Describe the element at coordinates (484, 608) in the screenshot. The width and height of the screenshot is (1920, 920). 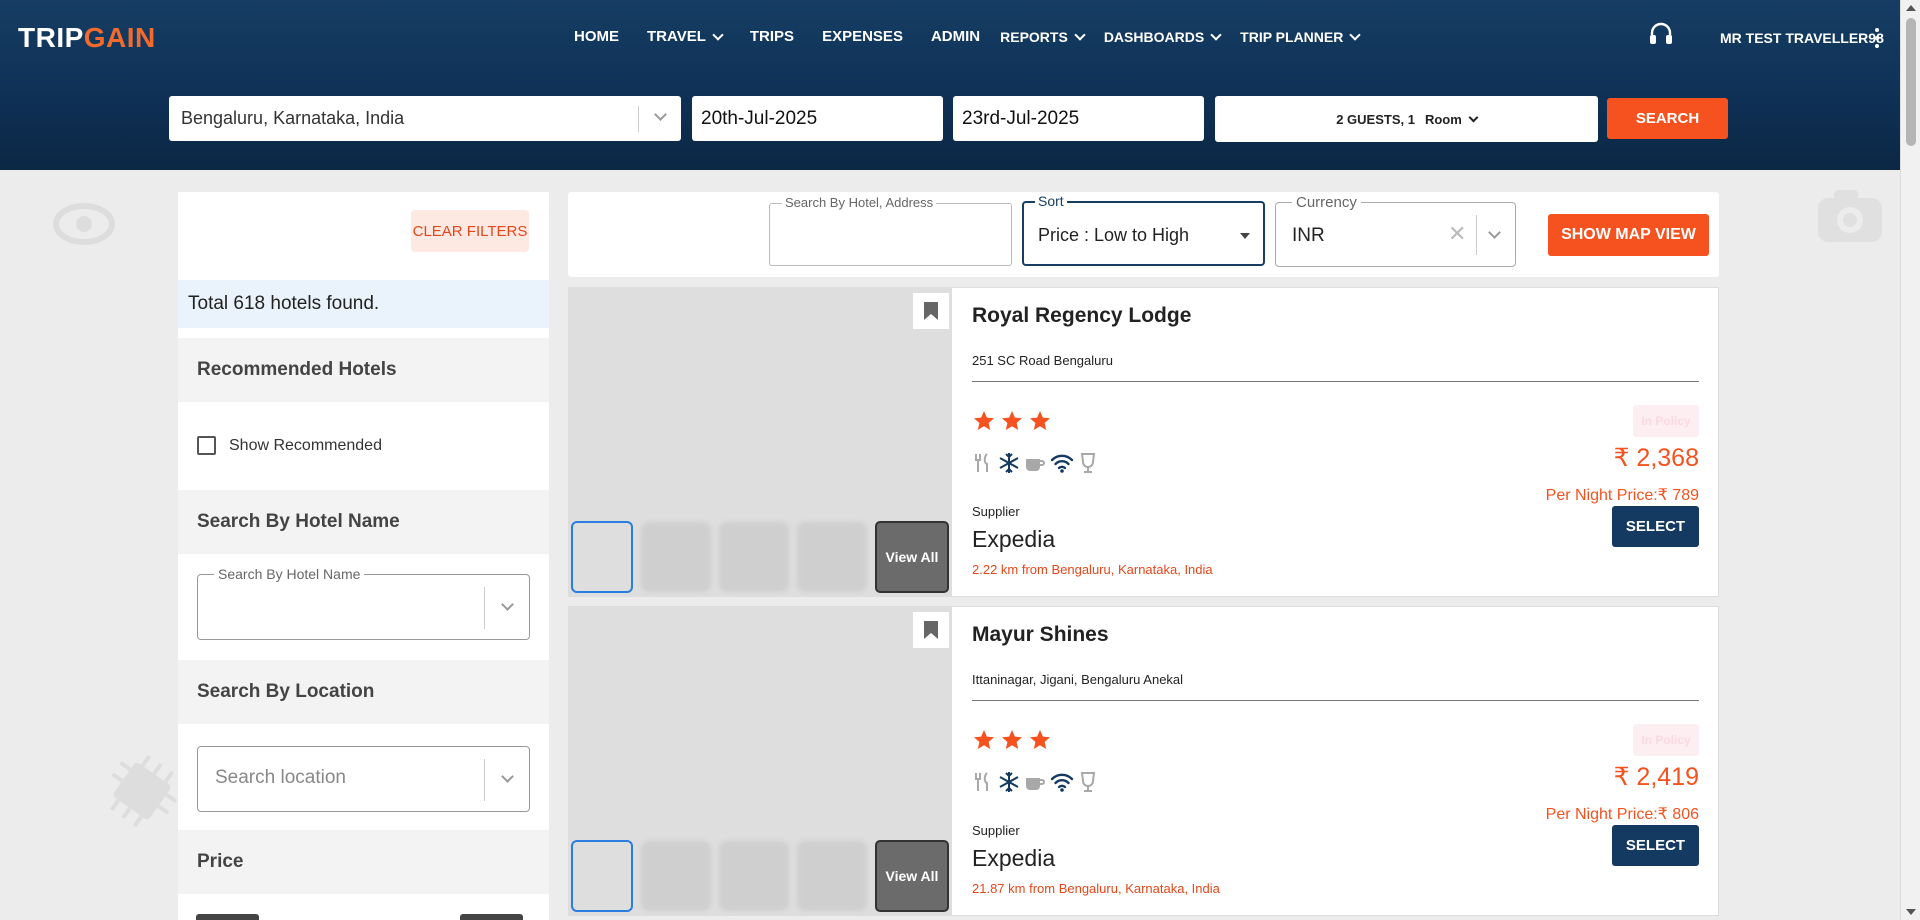
I see `hotel-name-separator` at that location.